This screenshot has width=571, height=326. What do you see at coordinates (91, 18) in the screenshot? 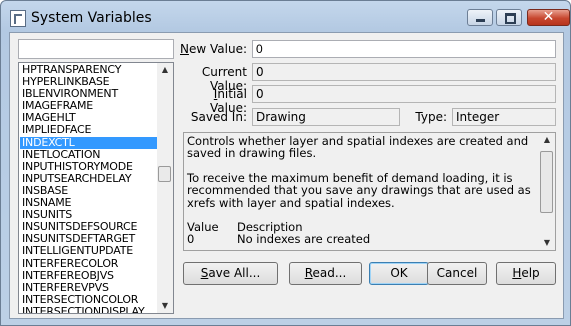
I see `window-title: System Variables` at bounding box center [91, 18].